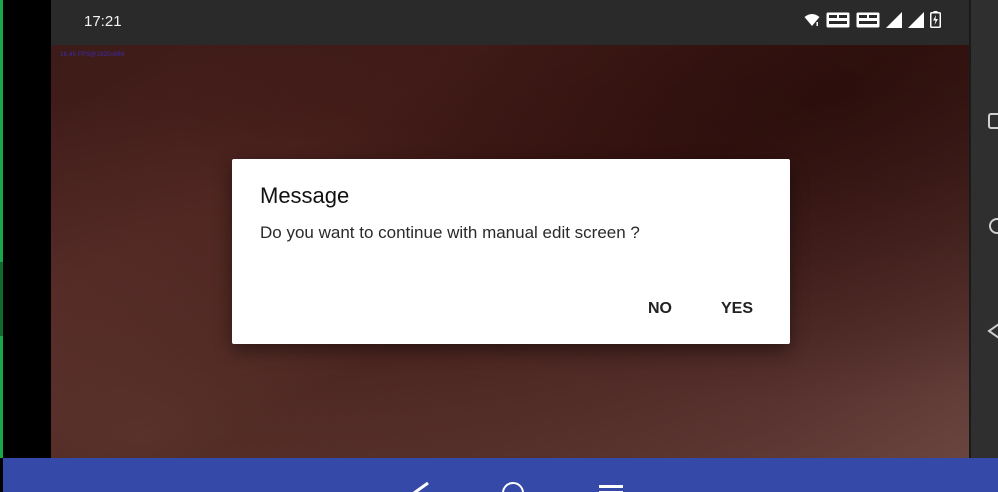  What do you see at coordinates (28, 229) in the screenshot?
I see `device-bezel-left` at bounding box center [28, 229].